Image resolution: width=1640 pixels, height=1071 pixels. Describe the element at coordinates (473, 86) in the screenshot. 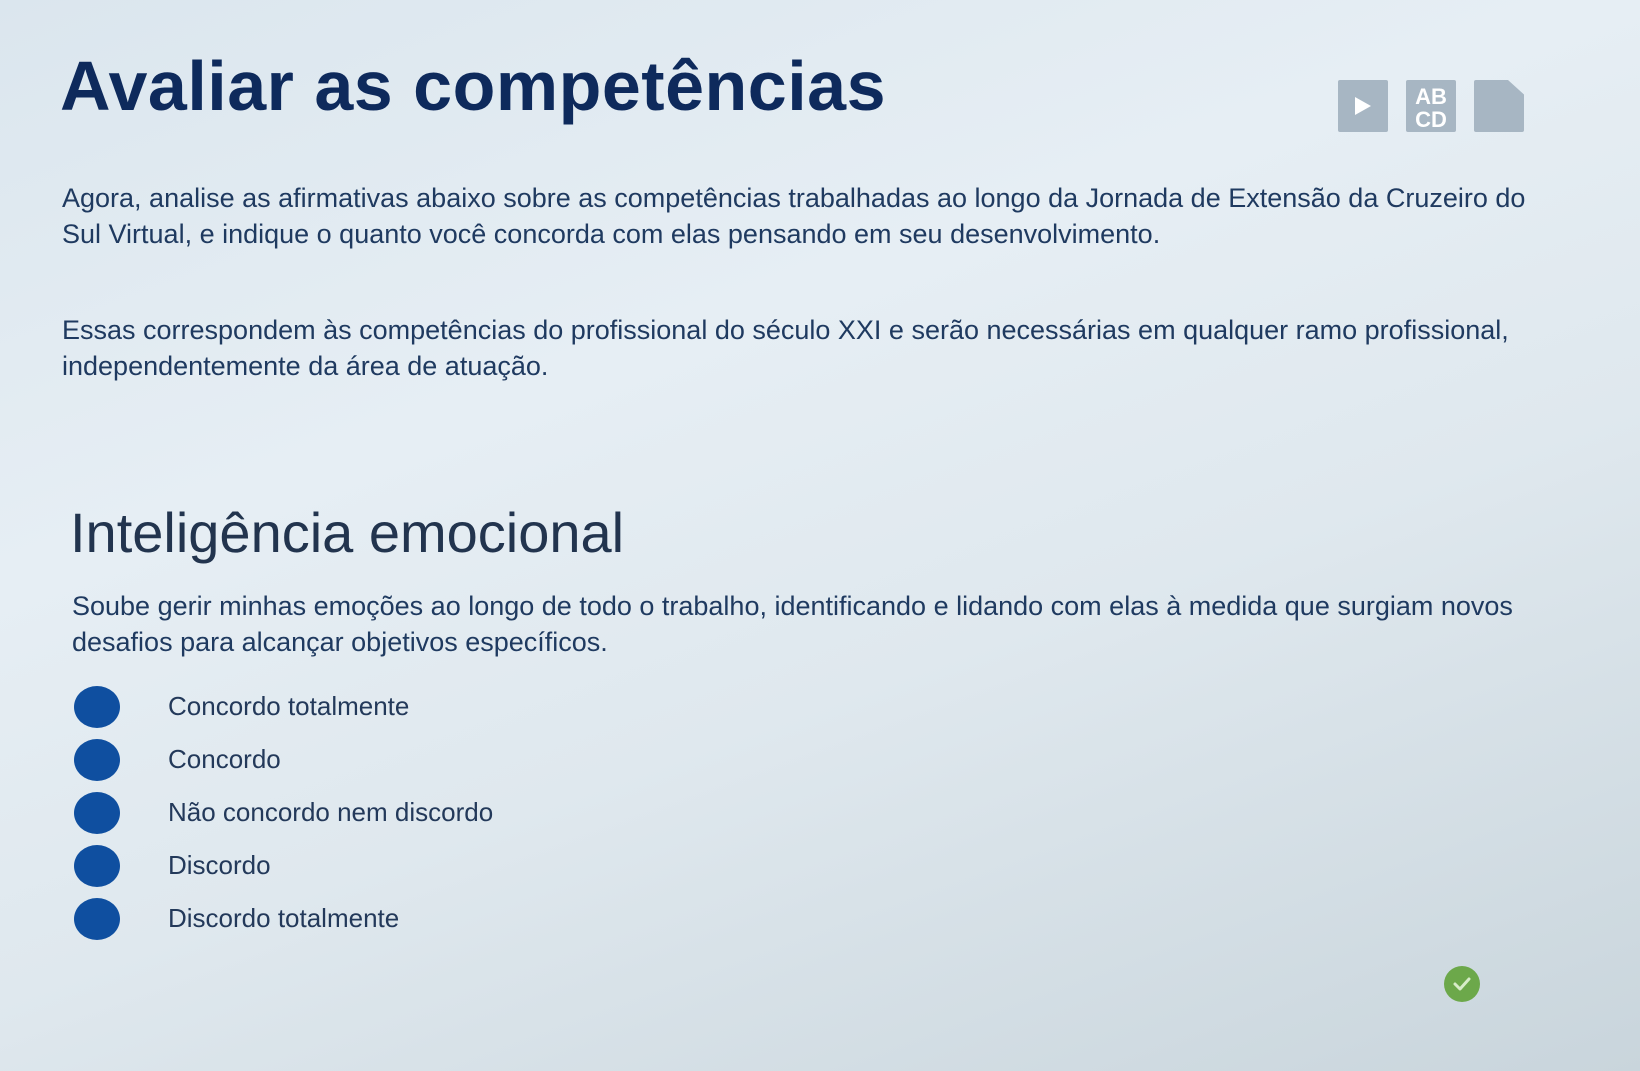

I see `page-title: Avaliar as competências` at that location.